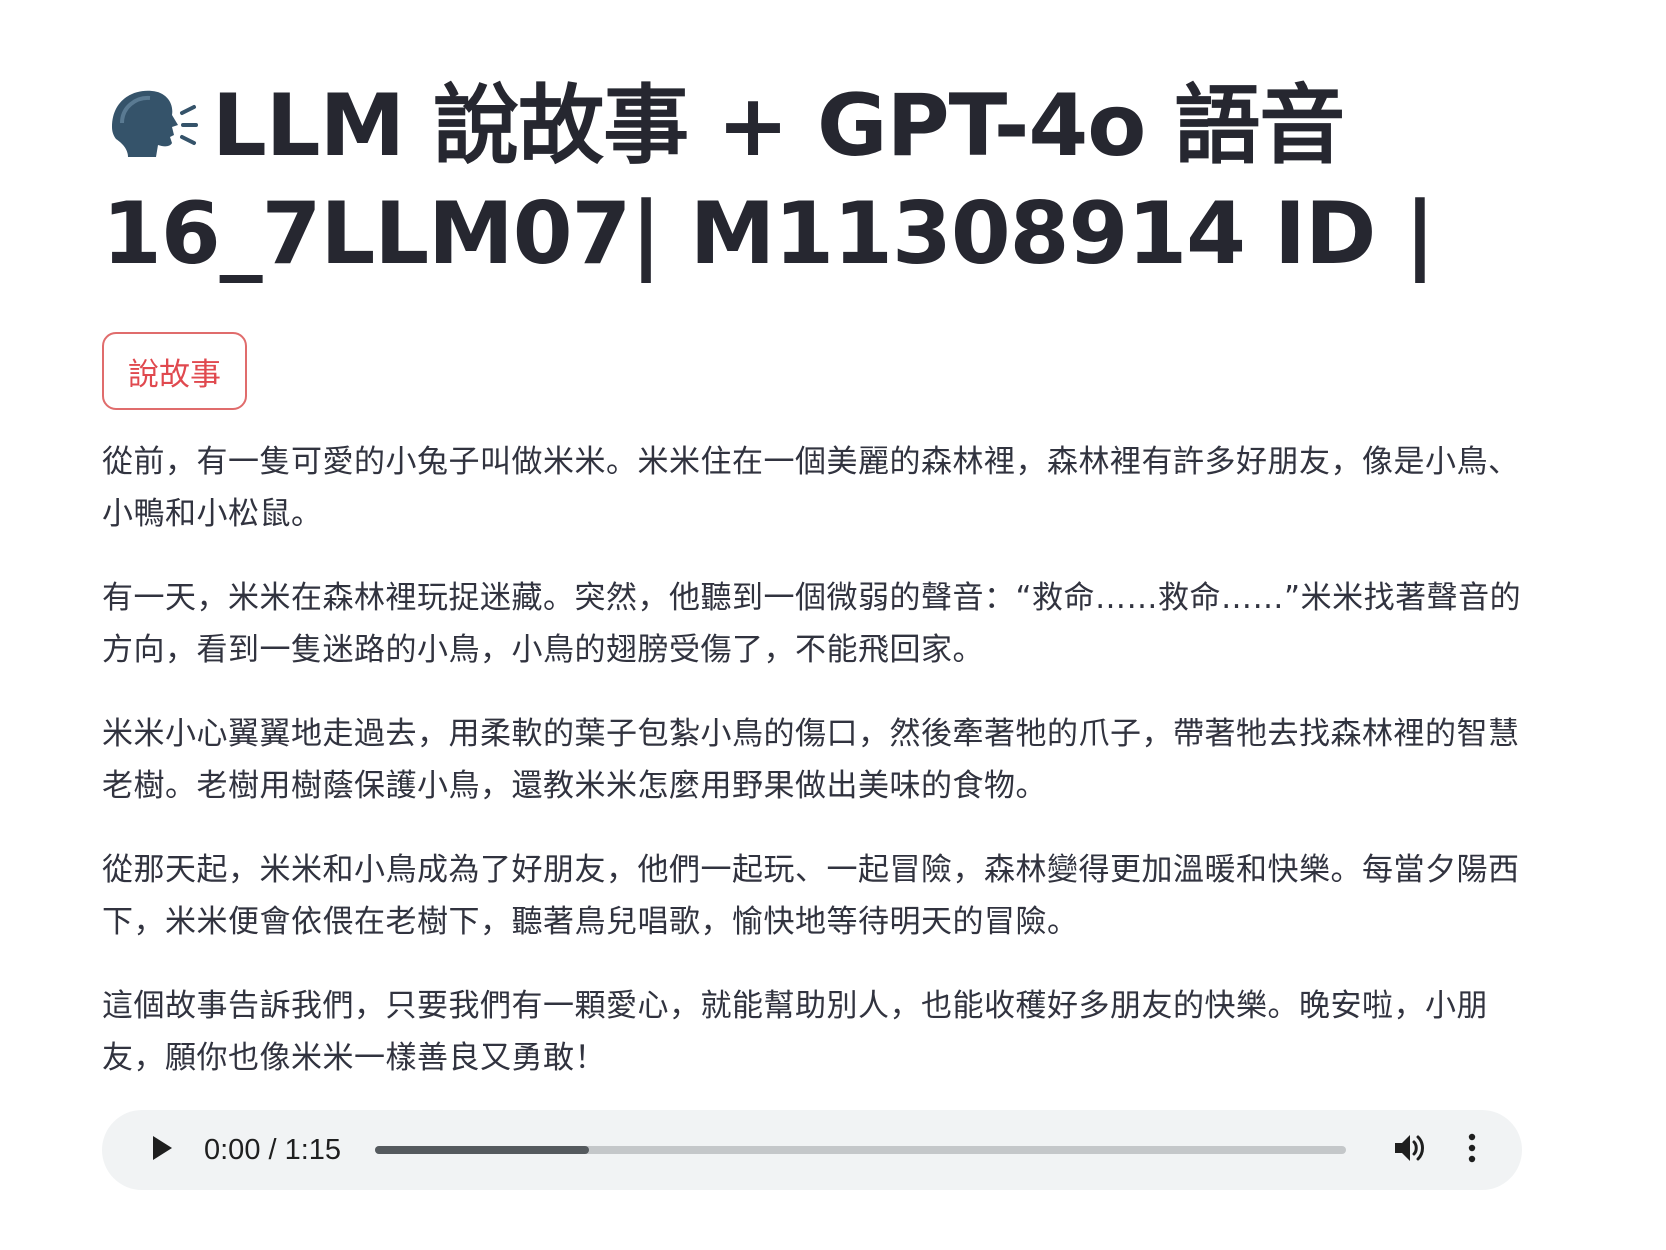 The width and height of the screenshot is (1666, 1250). I want to click on title-text-line-1: LLM 說故事 + GPT-4o 語音, so click(778, 126).